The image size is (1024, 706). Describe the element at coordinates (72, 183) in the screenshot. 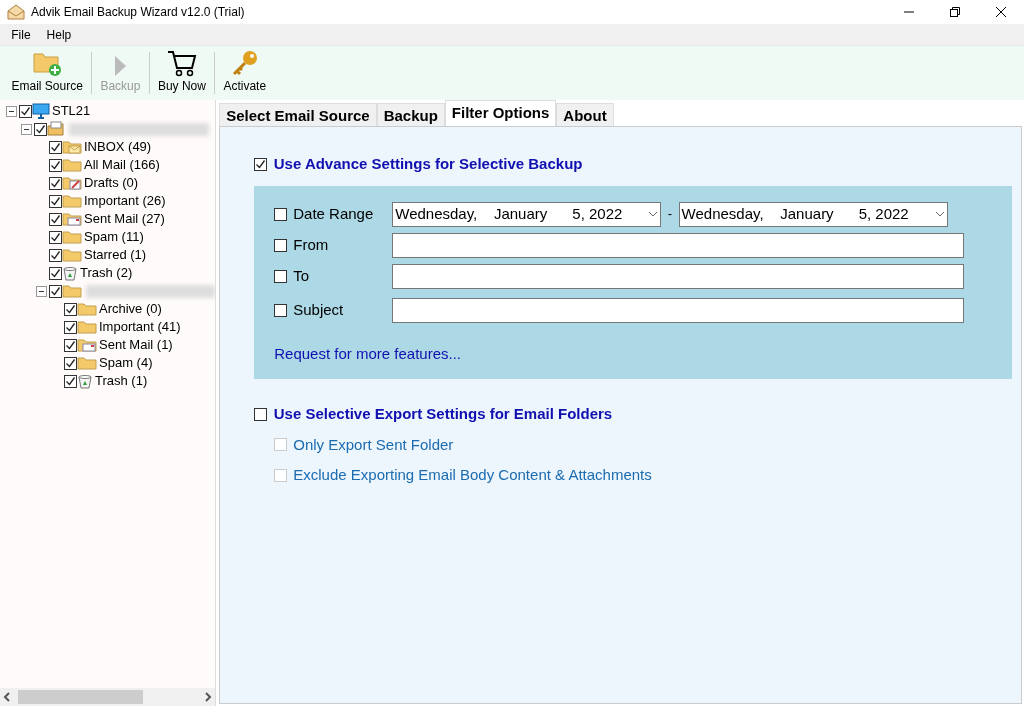

I see `folder-pencil-icon` at that location.